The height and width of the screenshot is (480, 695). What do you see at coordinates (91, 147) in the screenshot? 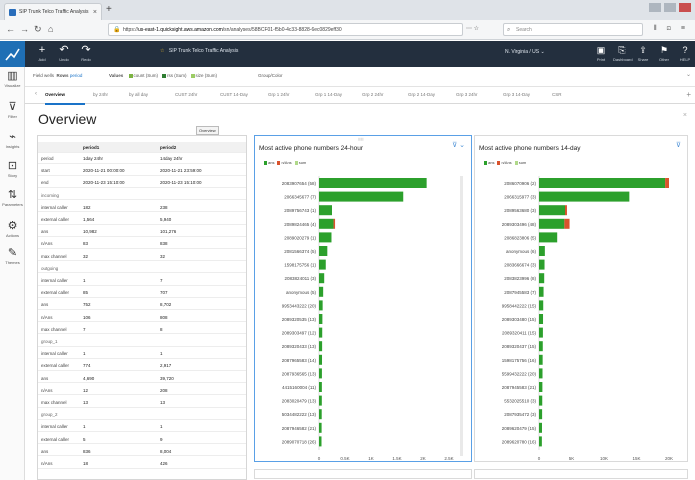
I see `column-header: period1` at bounding box center [91, 147].